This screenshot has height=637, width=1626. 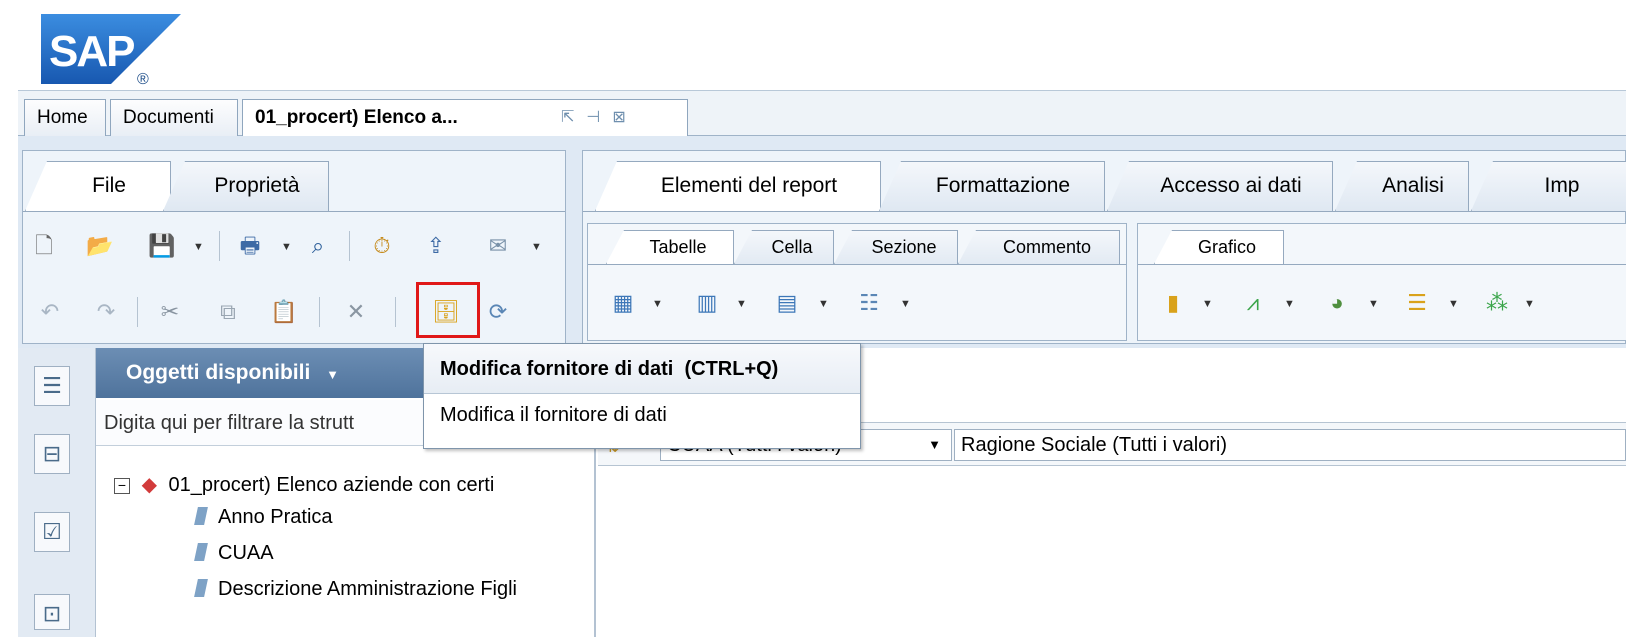 I want to click on tab-formattazione-label: Formattazione, so click(x=1003, y=185).